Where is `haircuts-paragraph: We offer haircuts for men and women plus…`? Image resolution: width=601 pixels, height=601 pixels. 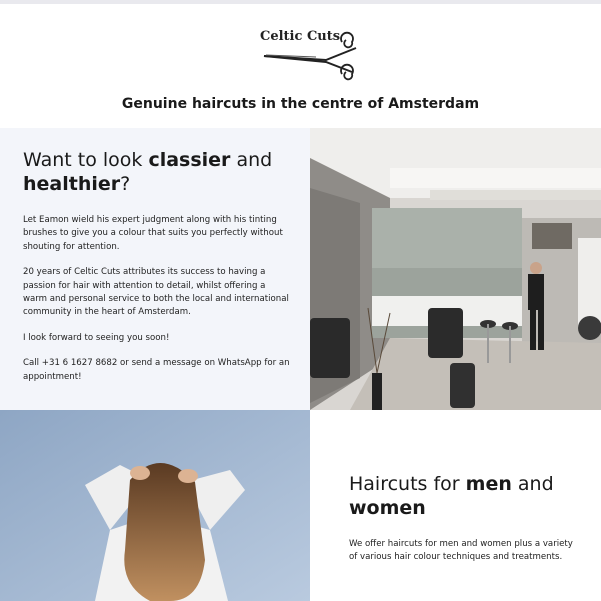
haircuts-paragraph: We offer haircuts for men and women plus… is located at coordinates (461, 551).